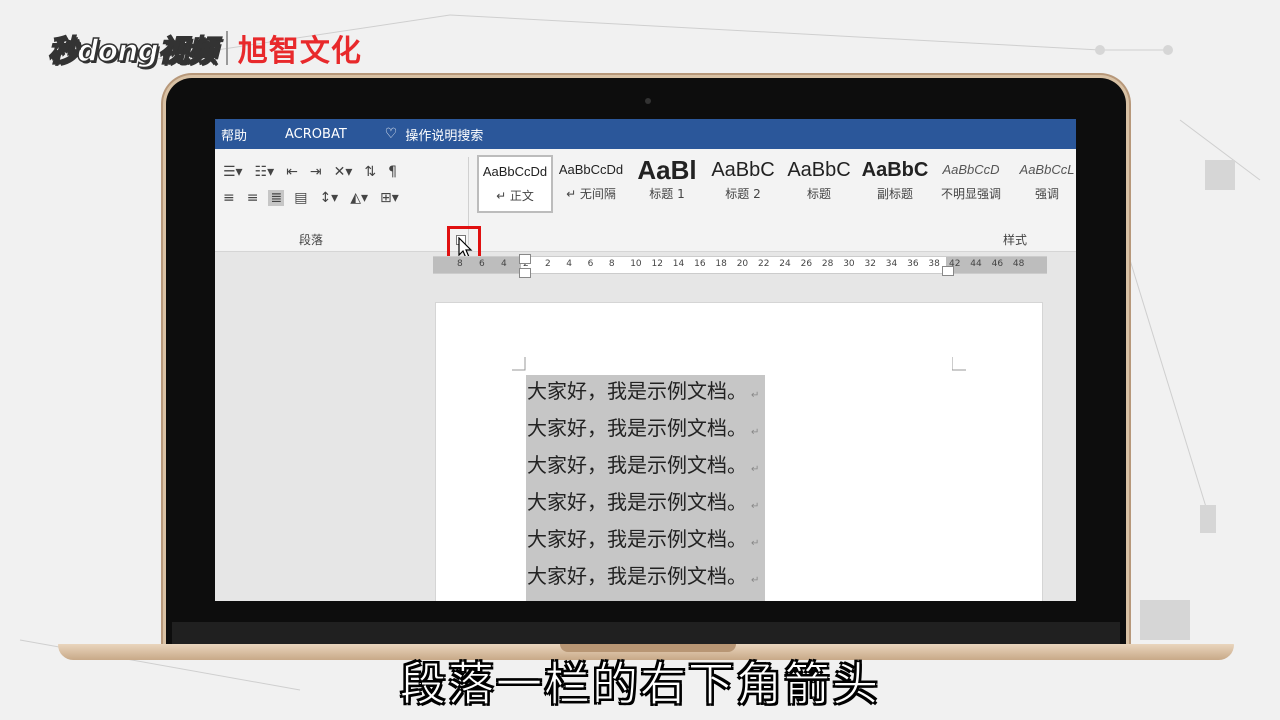 The height and width of the screenshot is (720, 1280). Describe the element at coordinates (389, 198) in the screenshot. I see `borders-icon: ⊞▾` at that location.